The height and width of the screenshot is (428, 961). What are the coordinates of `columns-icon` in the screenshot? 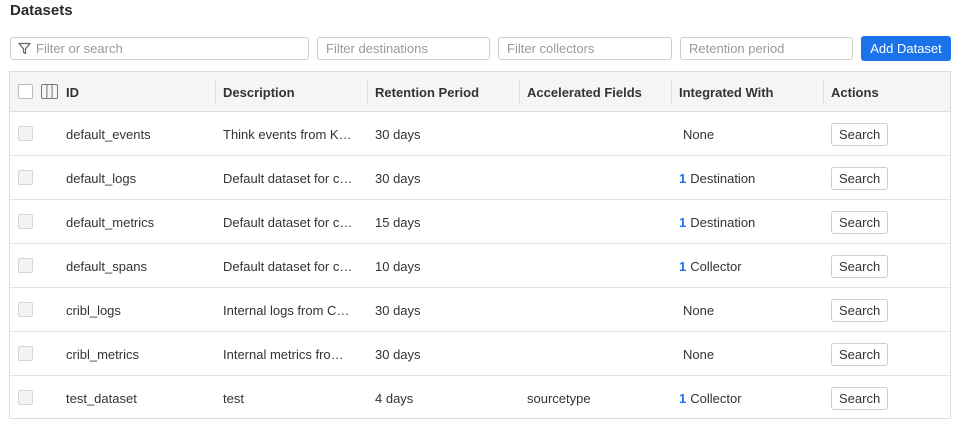 It's located at (49, 91).